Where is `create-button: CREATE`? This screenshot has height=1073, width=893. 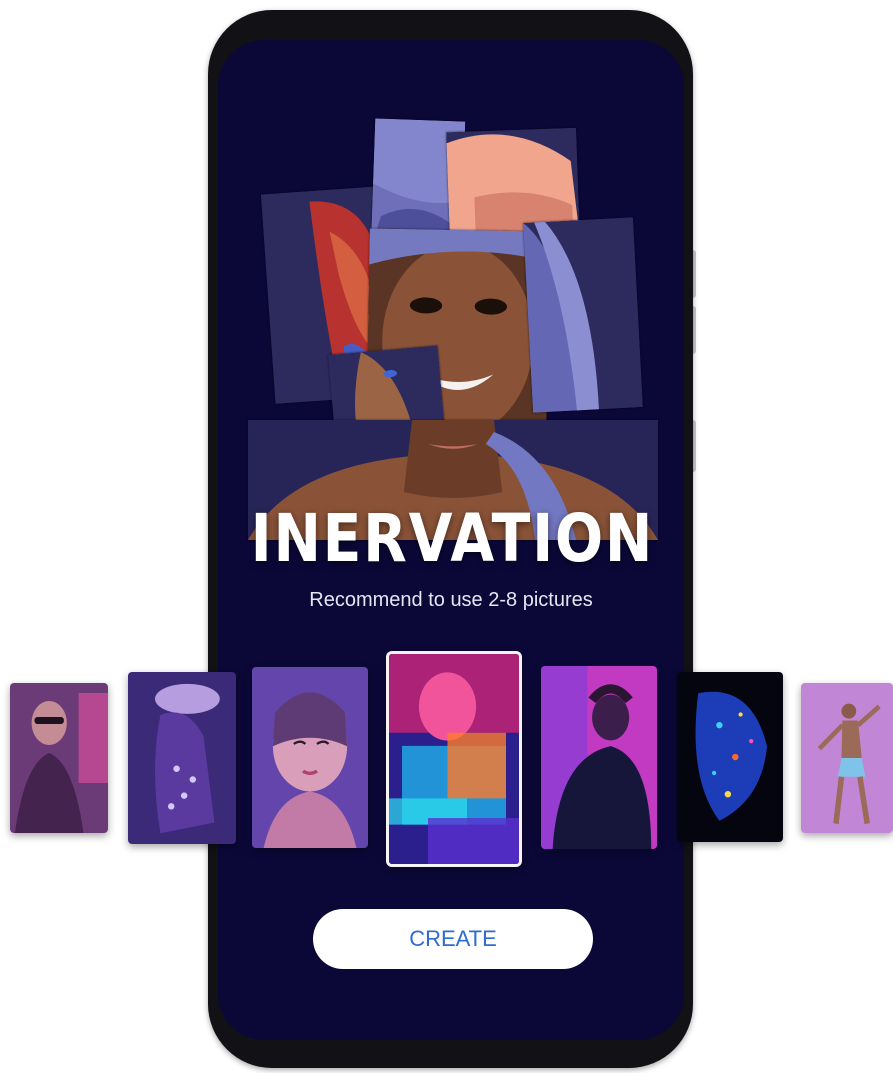
create-button: CREATE is located at coordinates (453, 939).